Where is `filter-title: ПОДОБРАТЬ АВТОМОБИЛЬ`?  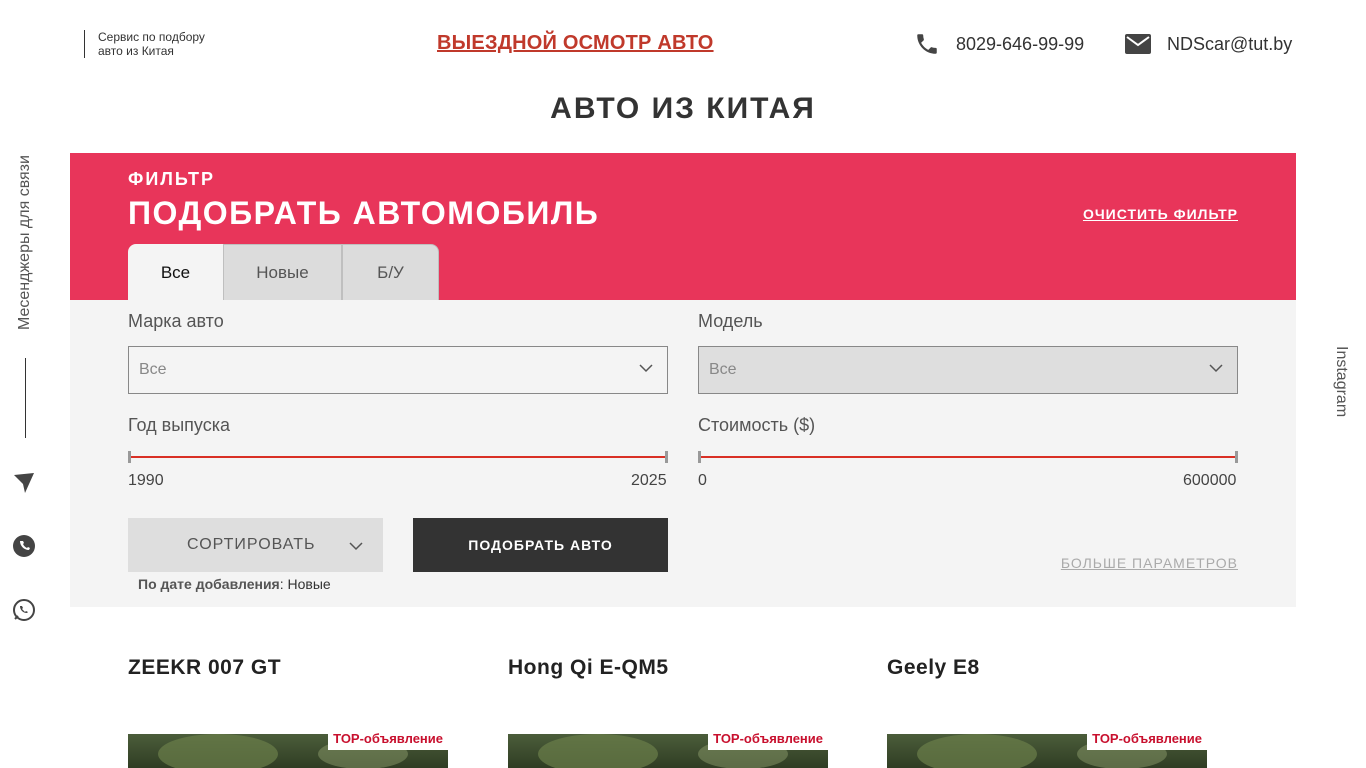
filter-title: ПОДОБРАТЬ АВТОМОБИЛЬ is located at coordinates (364, 213).